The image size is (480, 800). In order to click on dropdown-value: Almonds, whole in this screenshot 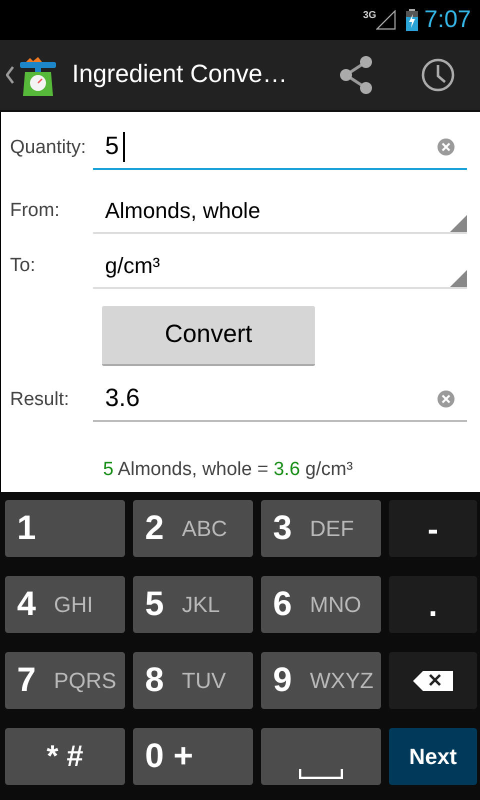, I will do `click(182, 211)`.